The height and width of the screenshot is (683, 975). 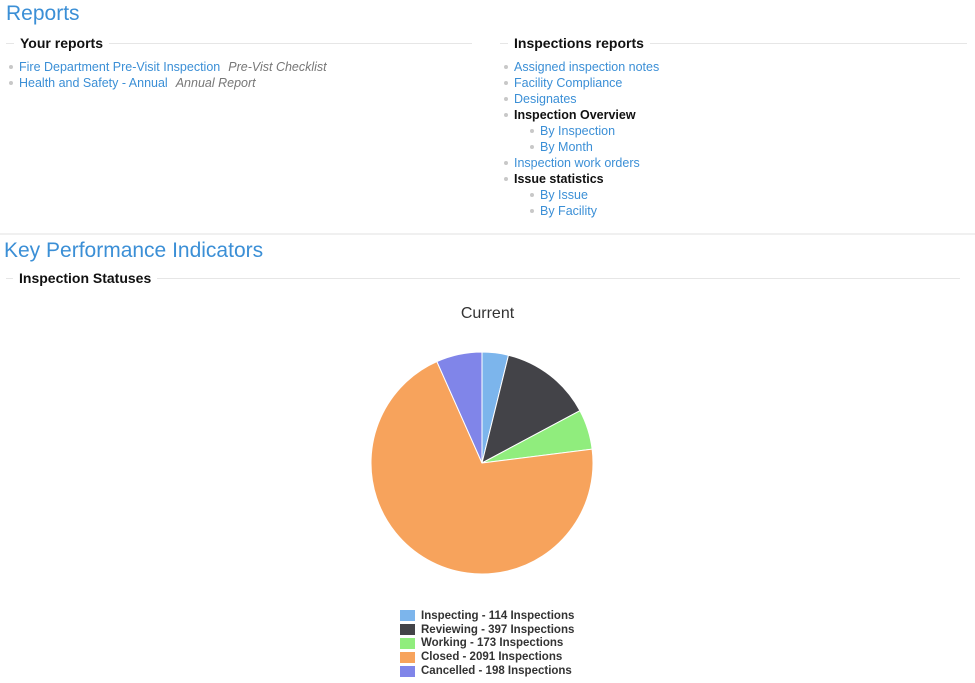 What do you see at coordinates (492, 657) in the screenshot?
I see `legend-label: Closed - 2091 Inspections` at bounding box center [492, 657].